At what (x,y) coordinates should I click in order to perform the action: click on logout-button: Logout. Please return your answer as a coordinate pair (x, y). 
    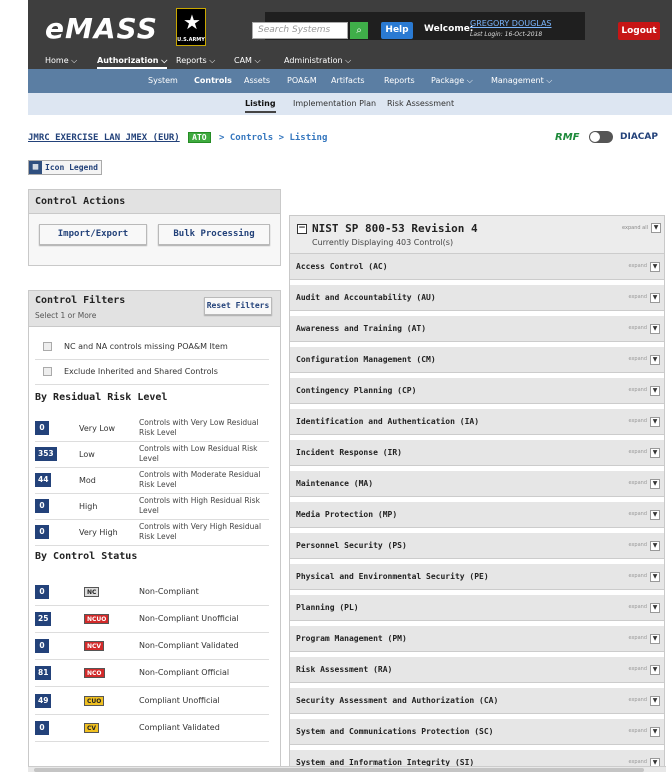
    Looking at the image, I should click on (639, 31).